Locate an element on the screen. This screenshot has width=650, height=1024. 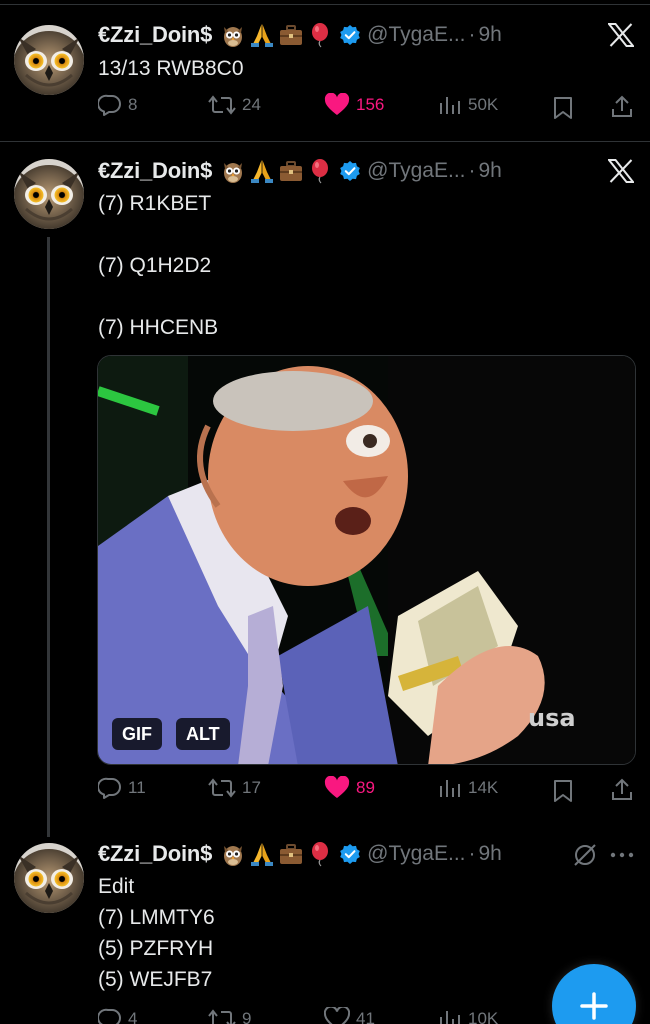
plus-icon is located at coordinates (594, 1006).